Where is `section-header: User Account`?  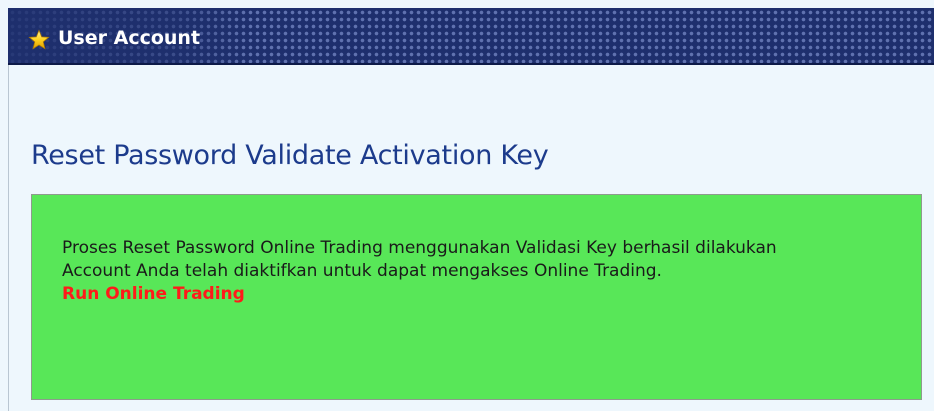 section-header: User Account is located at coordinates (471, 36).